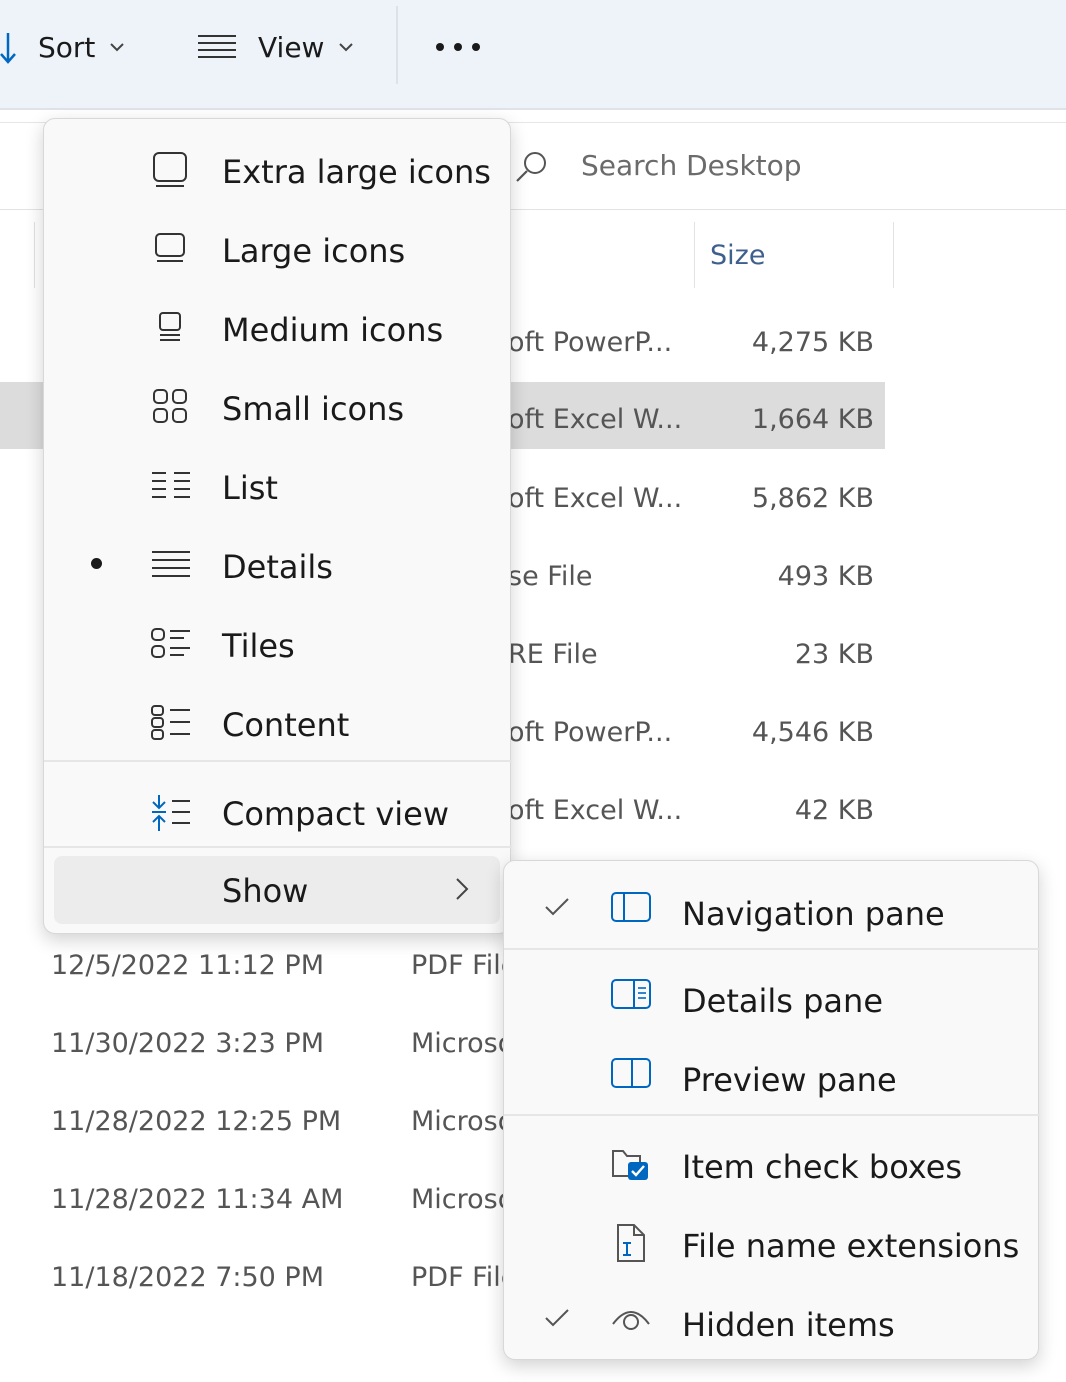 The width and height of the screenshot is (1066, 1382). Describe the element at coordinates (67, 47) in the screenshot. I see `sort-label: Sort` at that location.